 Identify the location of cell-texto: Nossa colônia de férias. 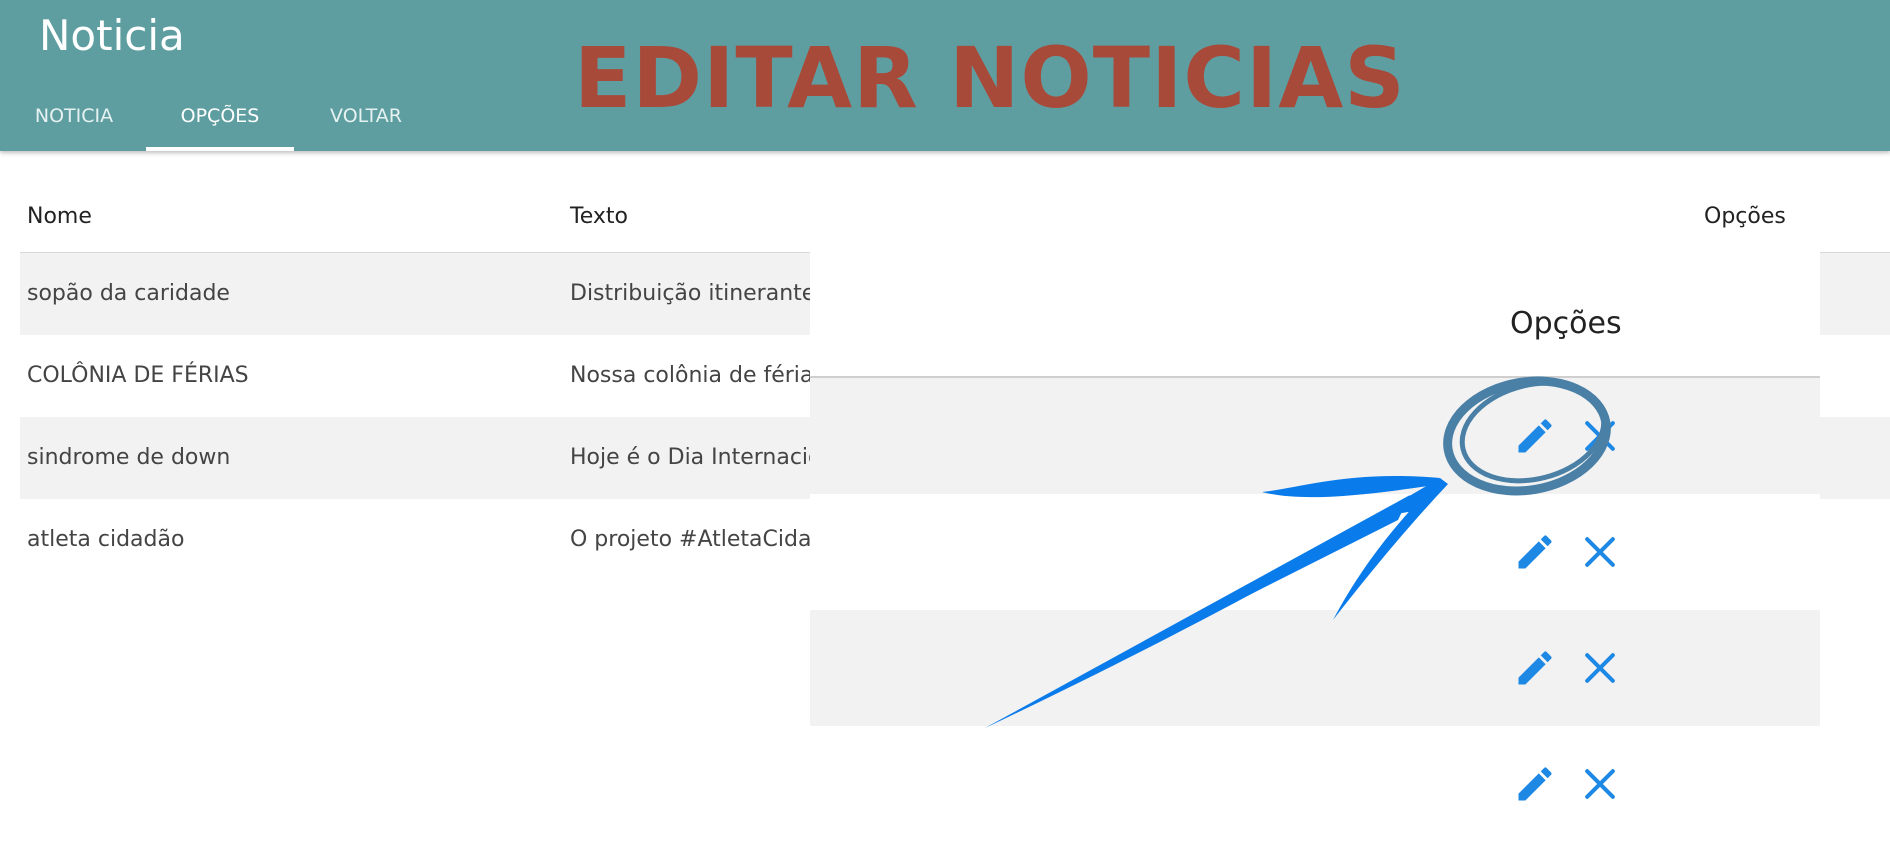
(697, 375).